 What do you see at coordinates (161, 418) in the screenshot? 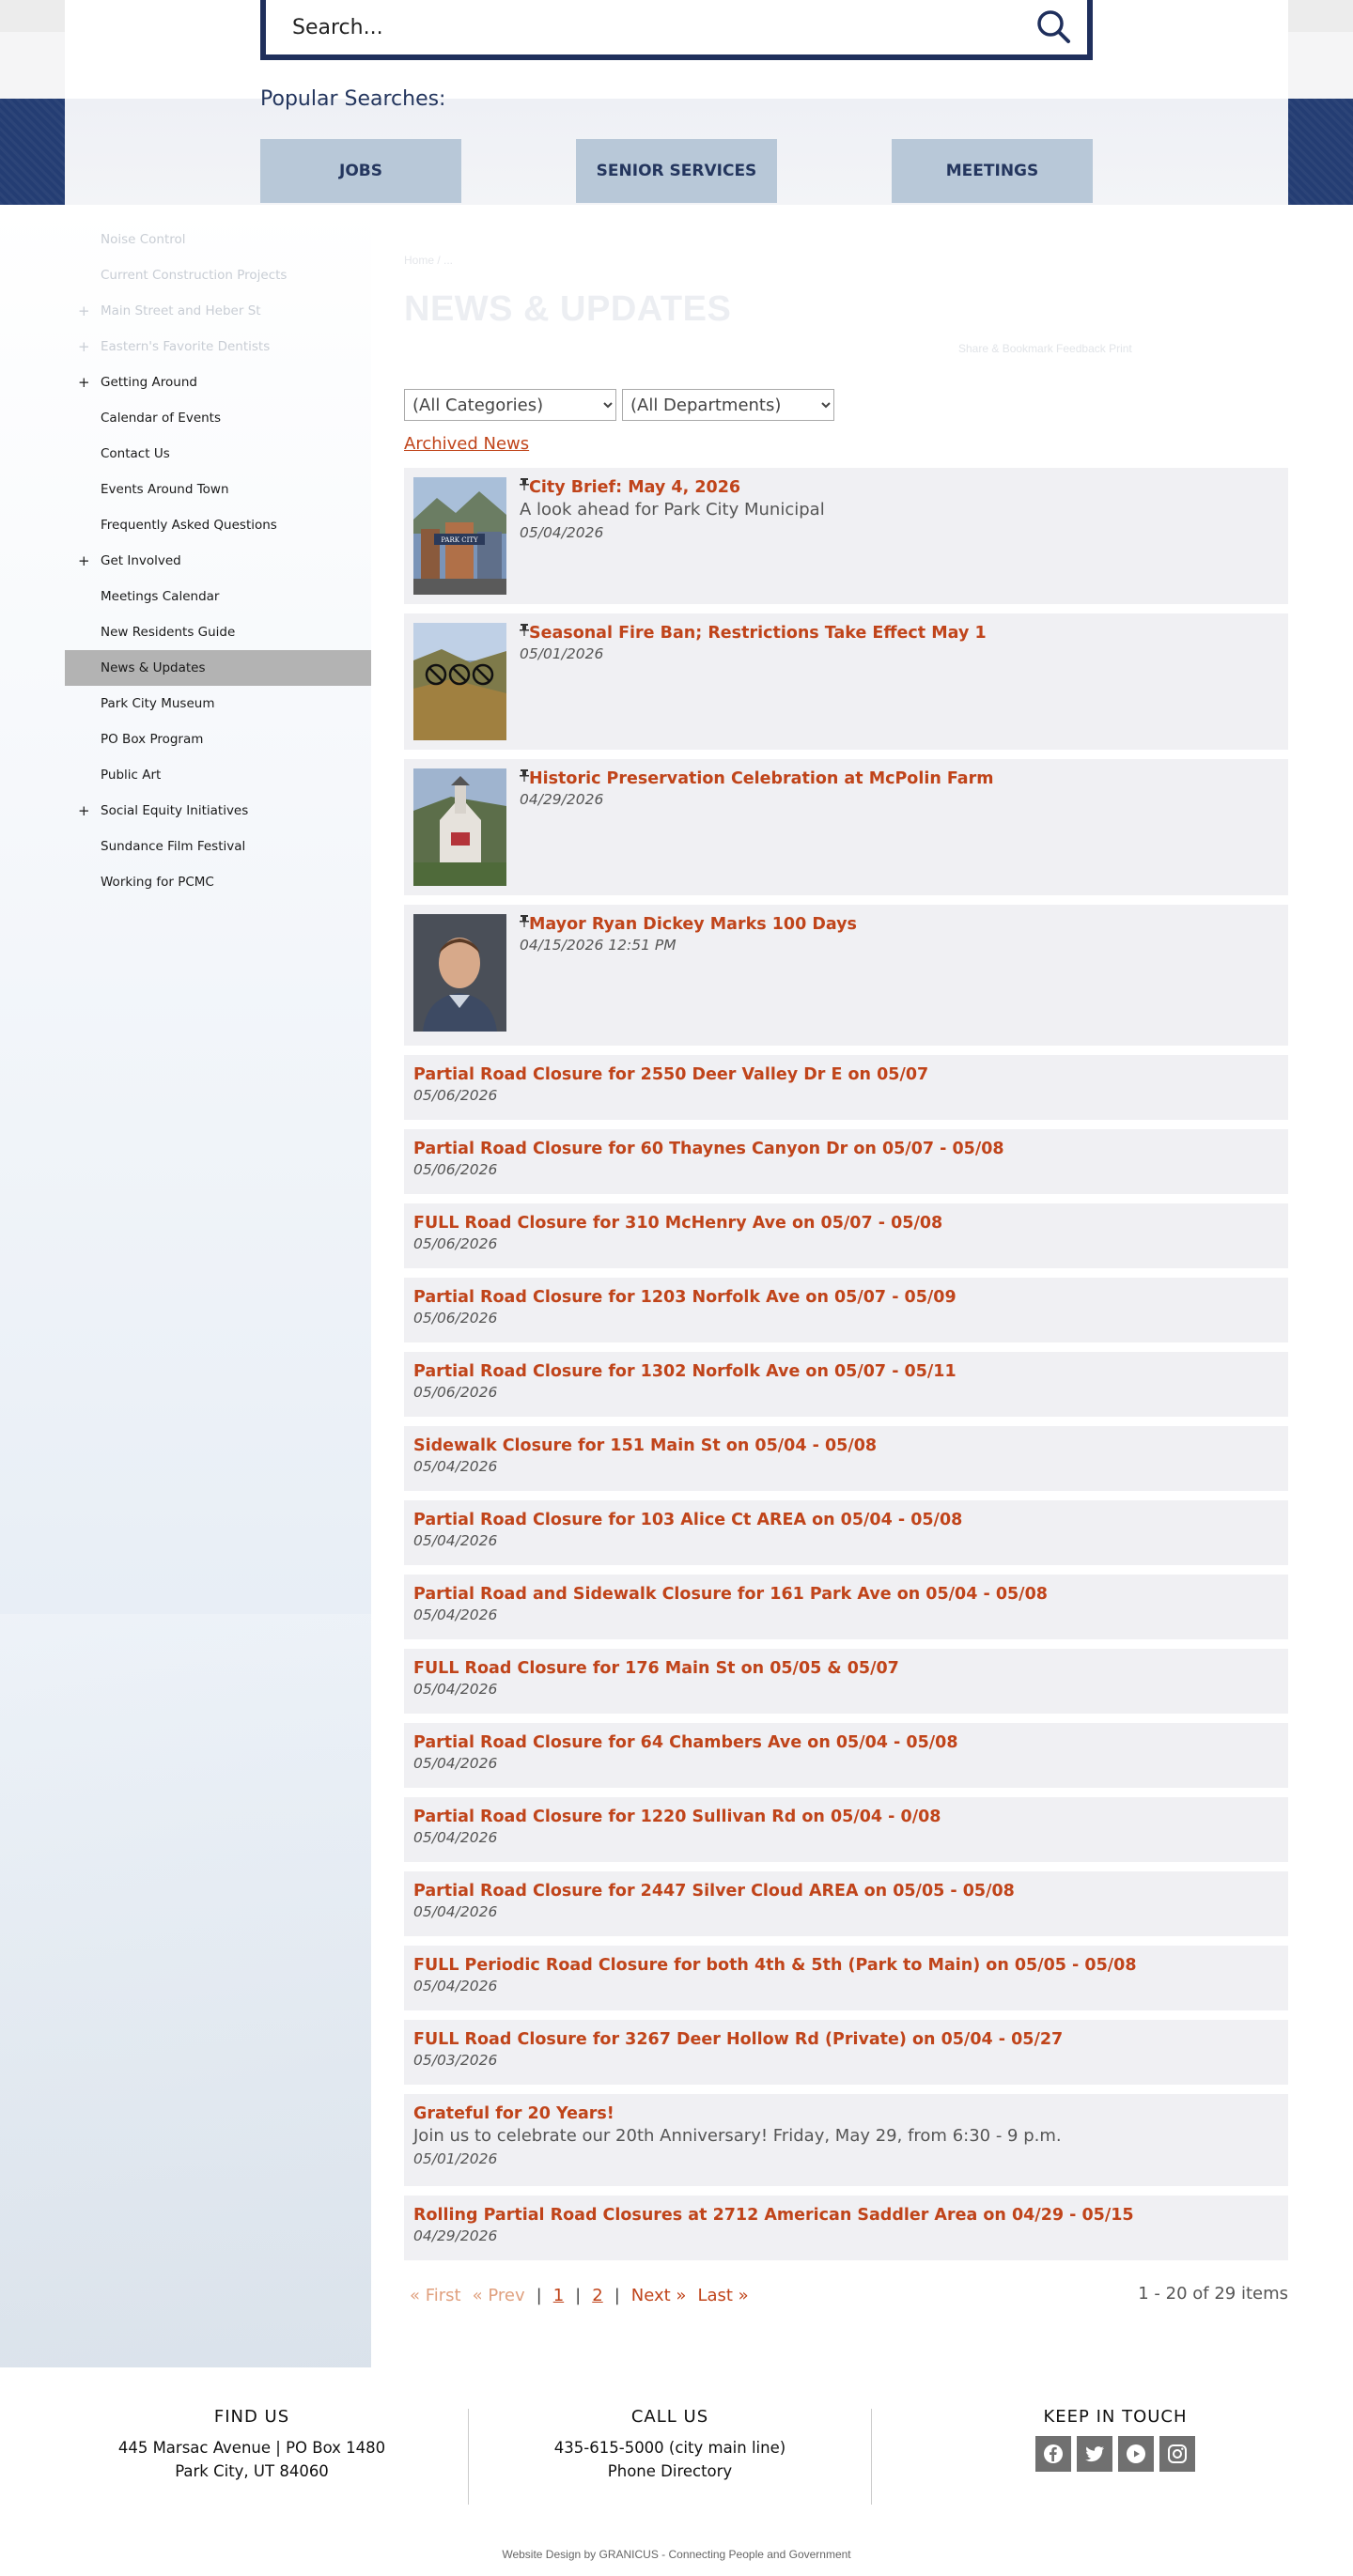
I see `sidebar-item-label: Calendar of Events` at bounding box center [161, 418].